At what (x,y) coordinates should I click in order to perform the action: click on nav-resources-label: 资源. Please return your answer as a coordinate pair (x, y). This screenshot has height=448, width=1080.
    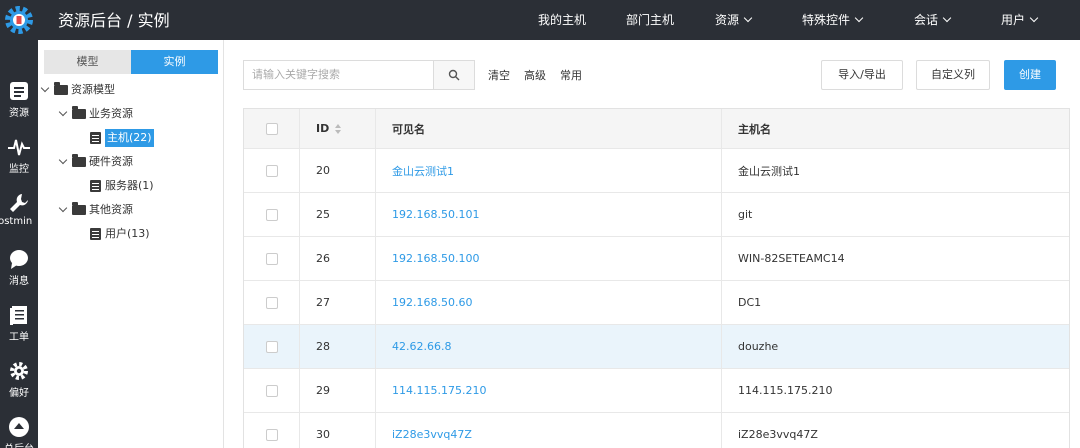
    Looking at the image, I should click on (727, 20).